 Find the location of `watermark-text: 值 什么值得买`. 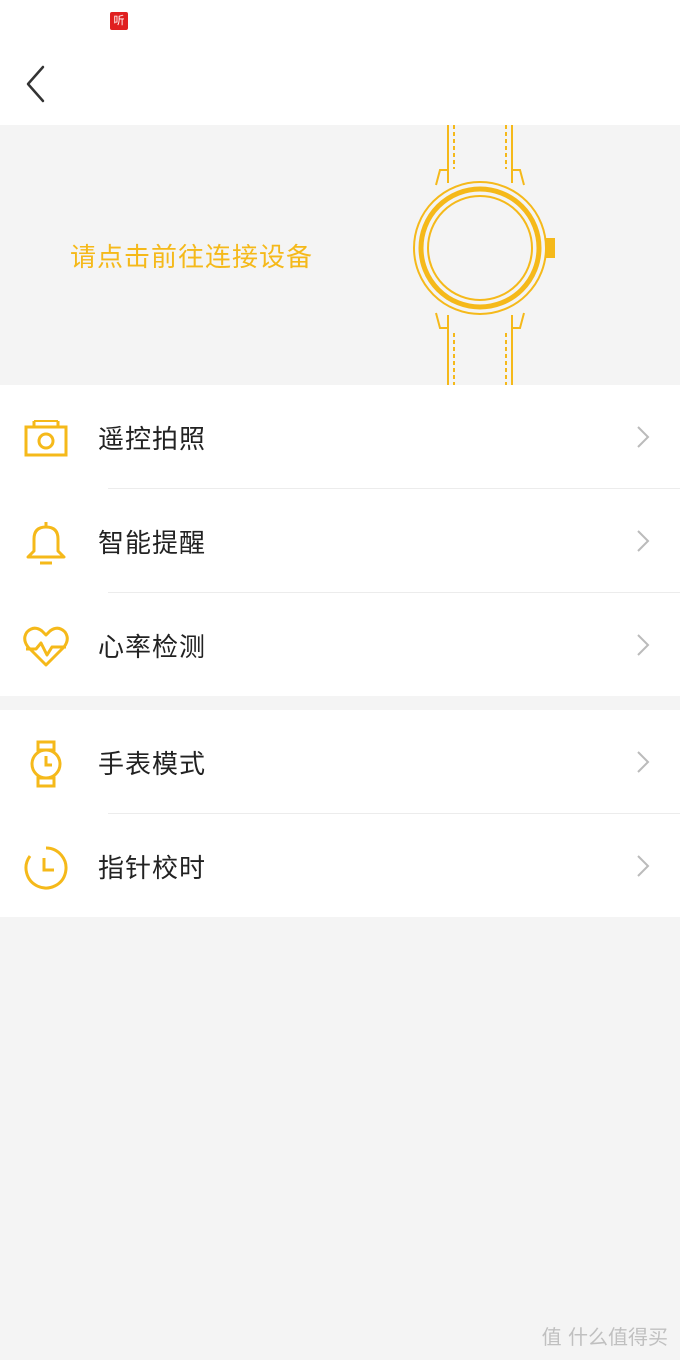

watermark-text: 值 什么值得买 is located at coordinates (604, 1337).